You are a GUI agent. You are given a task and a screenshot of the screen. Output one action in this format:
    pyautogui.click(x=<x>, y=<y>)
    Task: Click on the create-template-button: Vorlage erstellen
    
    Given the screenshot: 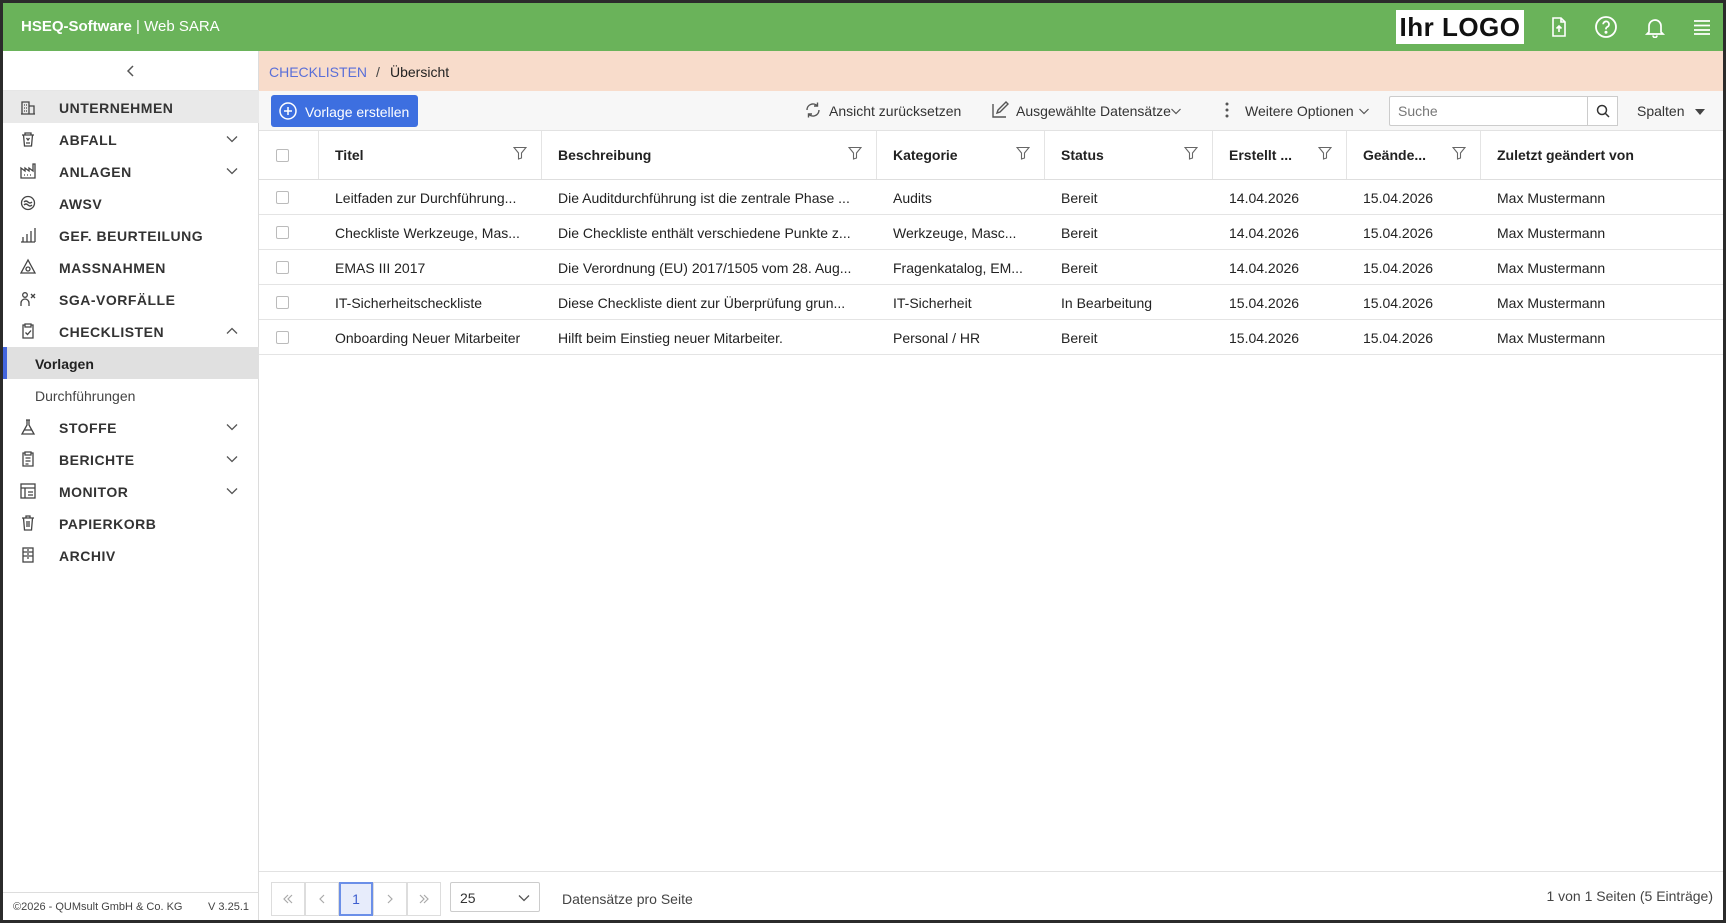 What is the action you would take?
    pyautogui.click(x=344, y=111)
    